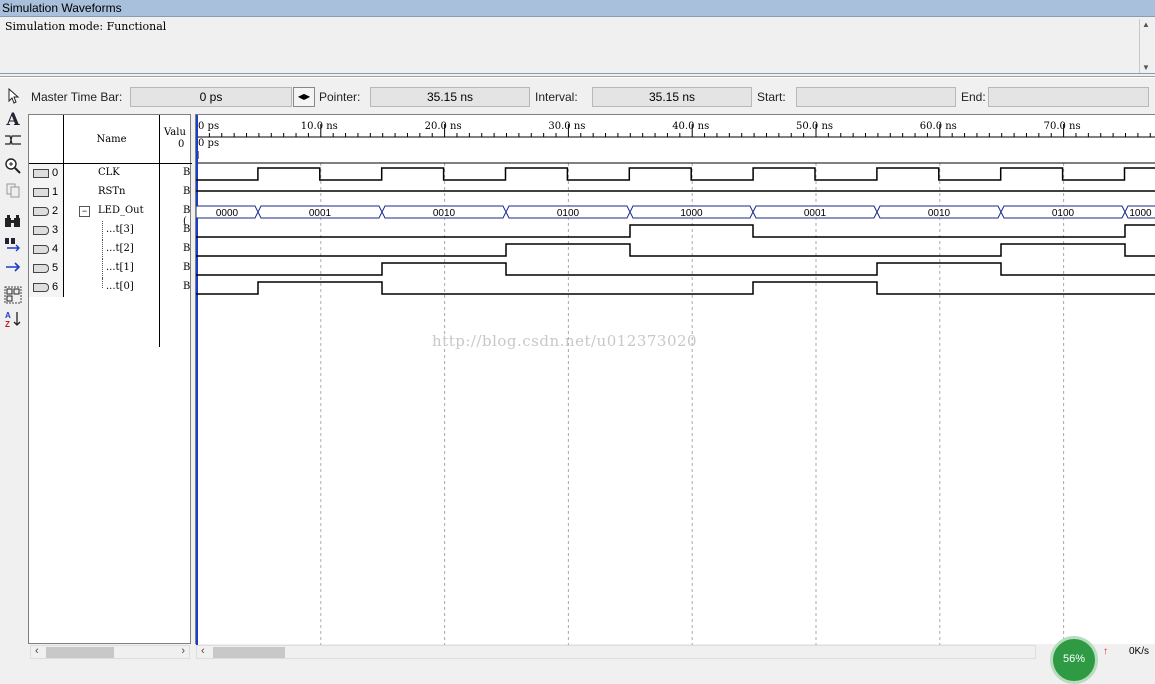 The width and height of the screenshot is (1155, 684). I want to click on simulation-mode-text: Simulation mode: Functional, so click(86, 26).